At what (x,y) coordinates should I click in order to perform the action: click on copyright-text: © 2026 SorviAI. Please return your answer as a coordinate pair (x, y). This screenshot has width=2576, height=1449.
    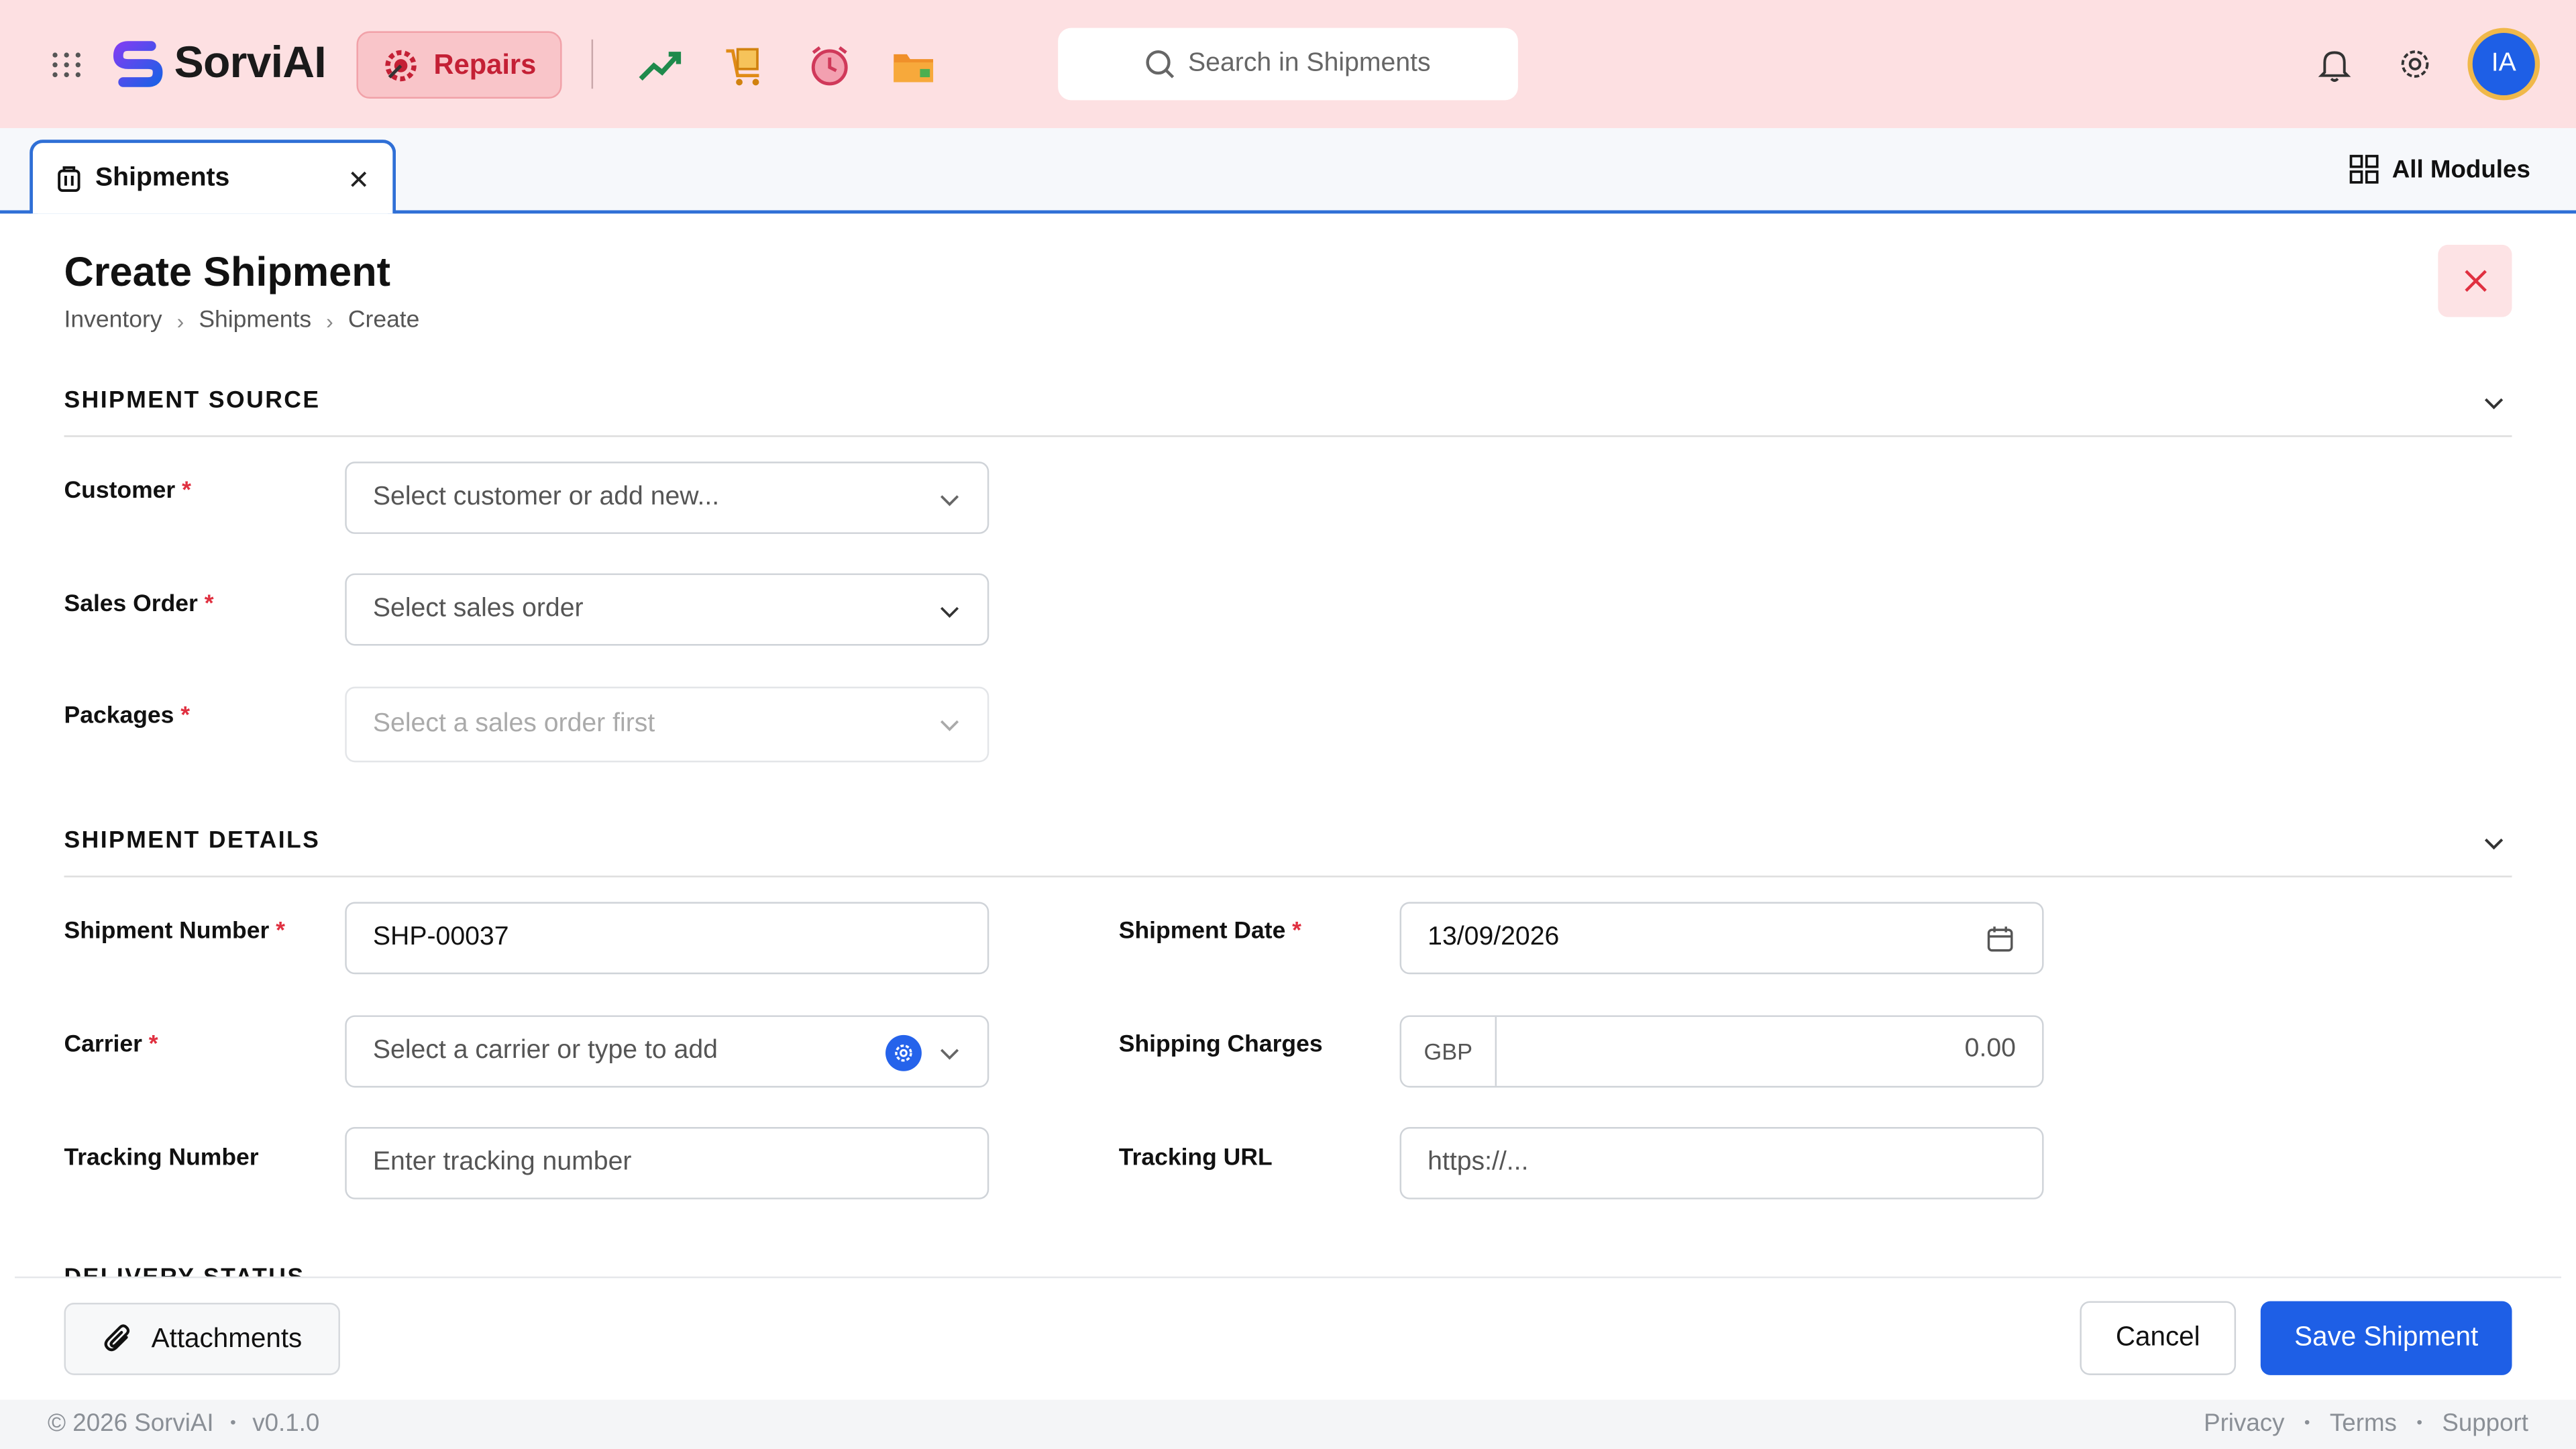
    Looking at the image, I should click on (131, 1423).